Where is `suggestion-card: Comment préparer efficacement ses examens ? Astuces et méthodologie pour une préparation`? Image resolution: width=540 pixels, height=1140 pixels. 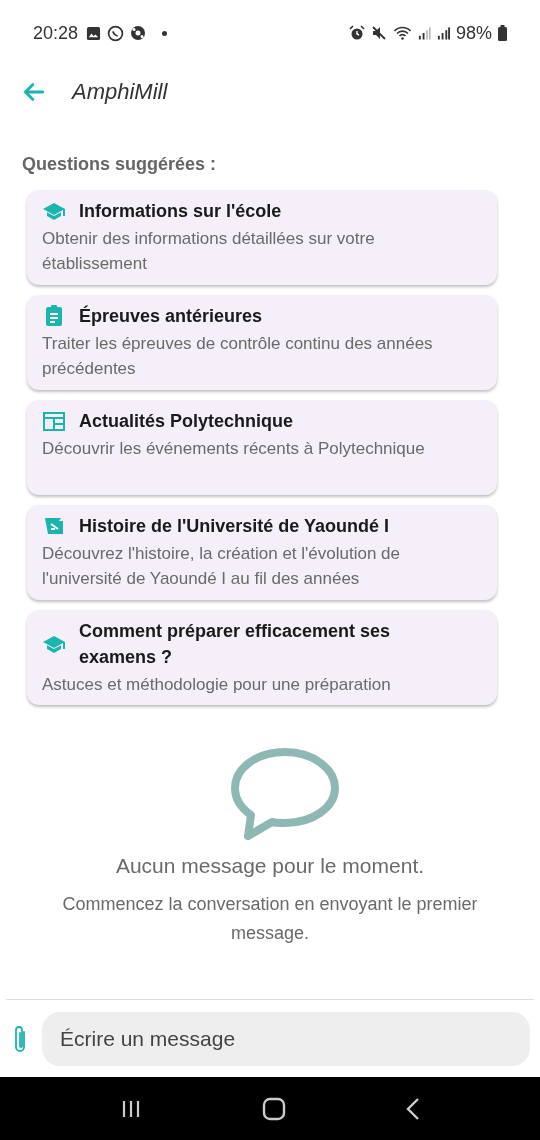
suggestion-card: Comment préparer efficacement ses examens ? Astuces et méthodologie pour une préparation is located at coordinates (262, 657).